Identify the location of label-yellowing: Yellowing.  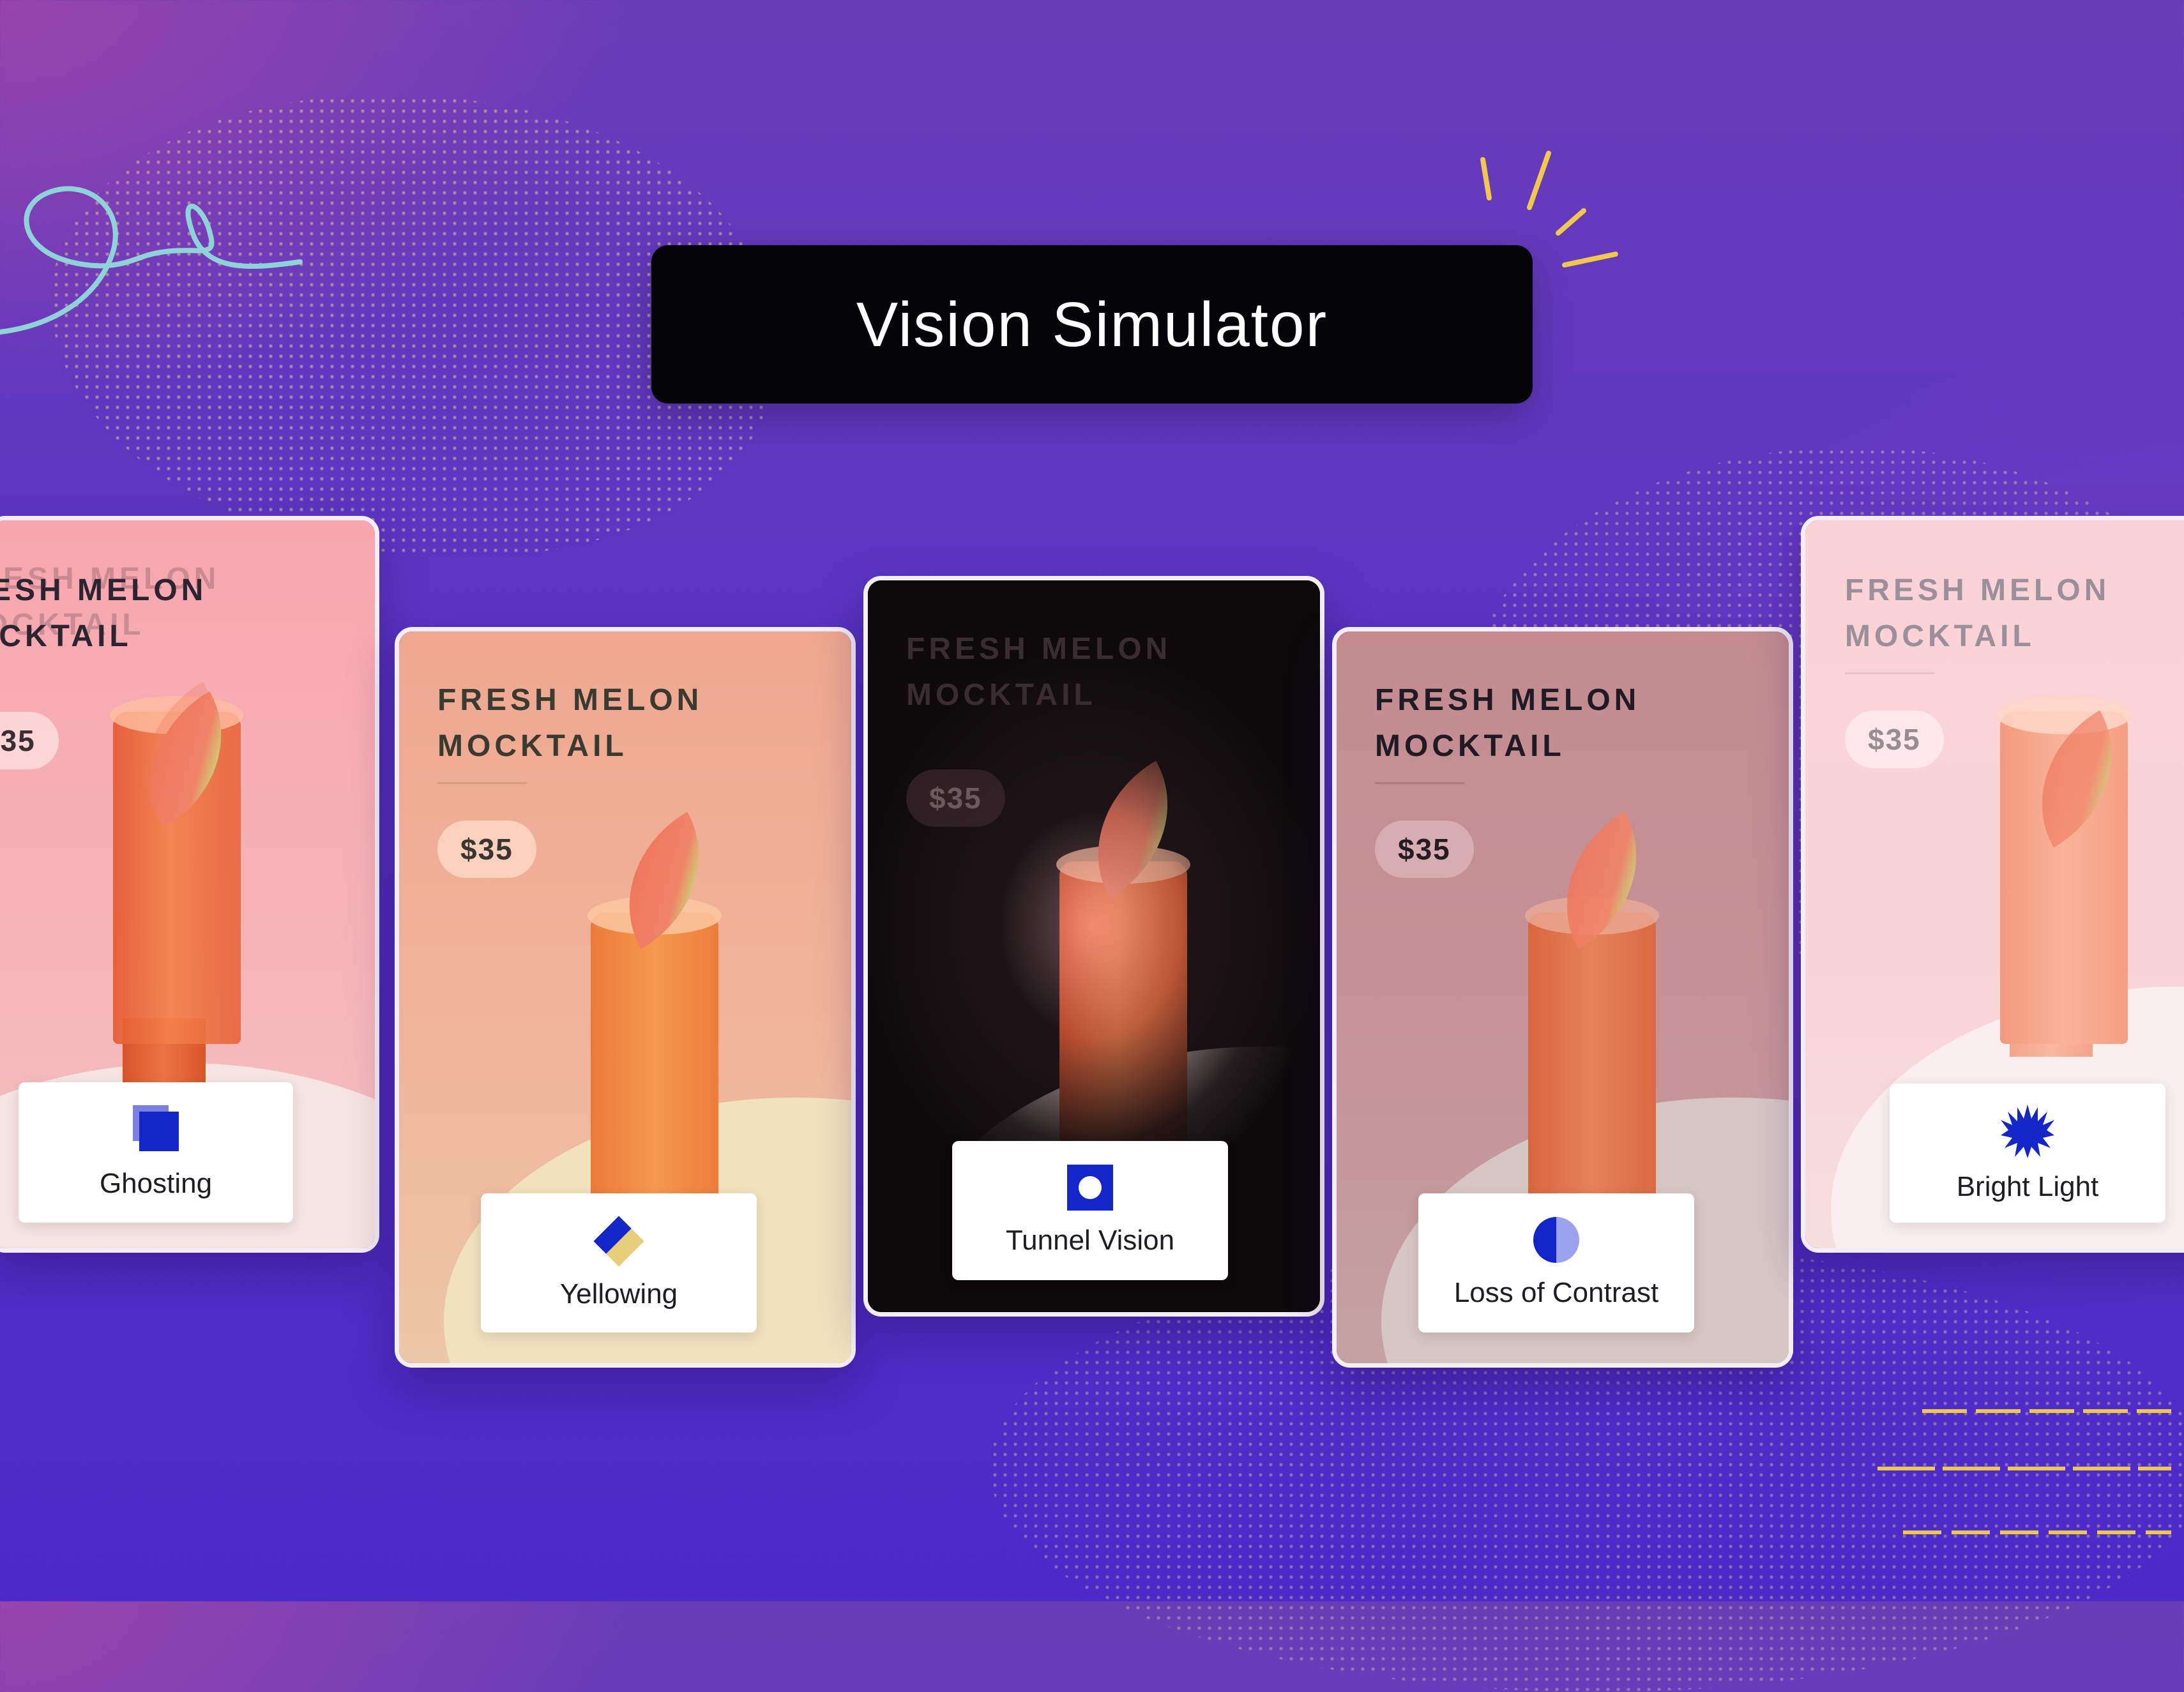
(619, 1263).